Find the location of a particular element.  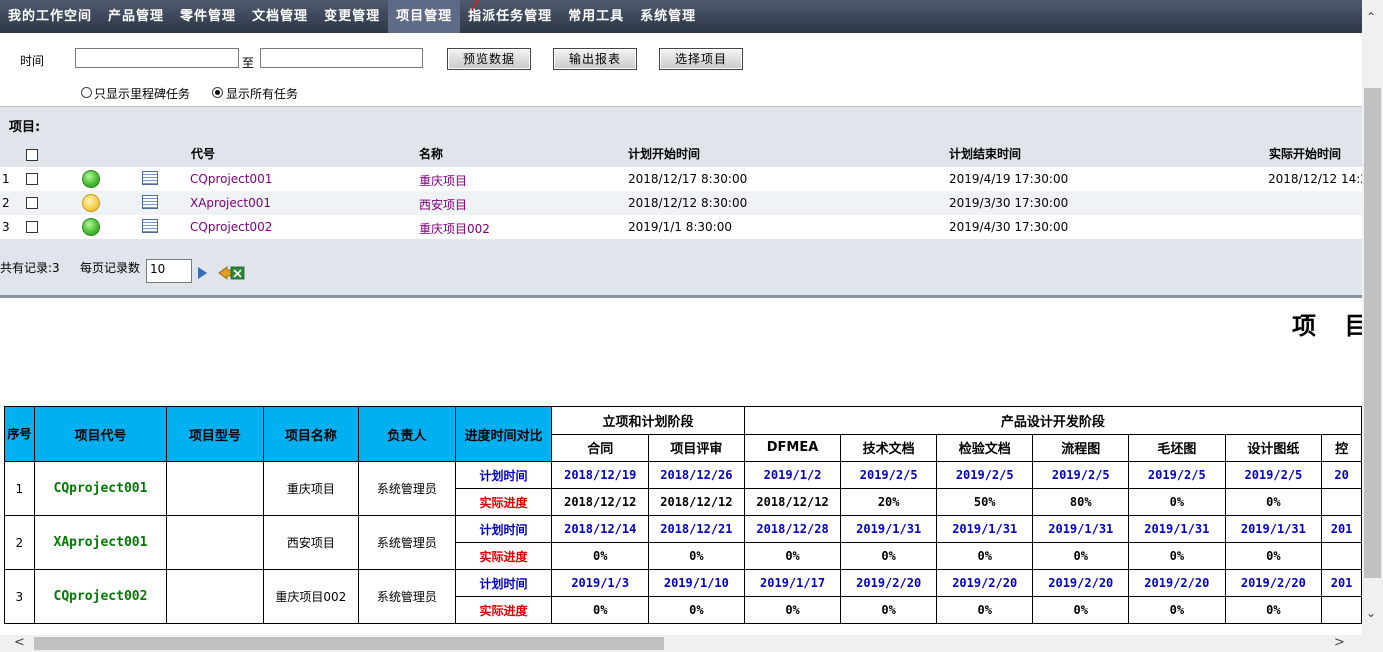

th-name: 项目名称 is located at coordinates (311, 434).